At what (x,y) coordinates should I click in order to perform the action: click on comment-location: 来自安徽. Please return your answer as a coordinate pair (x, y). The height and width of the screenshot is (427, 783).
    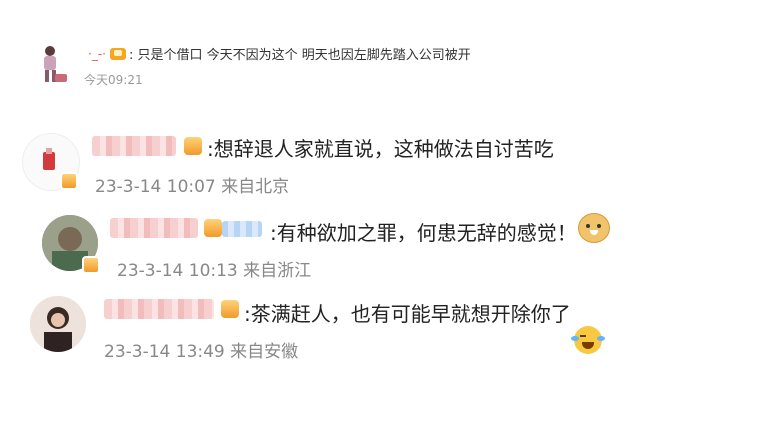
    Looking at the image, I should click on (264, 352).